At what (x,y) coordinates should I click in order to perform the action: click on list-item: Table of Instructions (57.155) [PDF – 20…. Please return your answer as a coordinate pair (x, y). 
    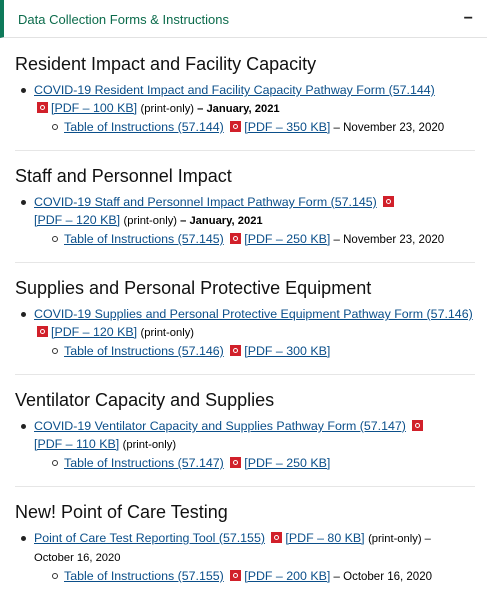
    Looking at the image, I should click on (254, 576).